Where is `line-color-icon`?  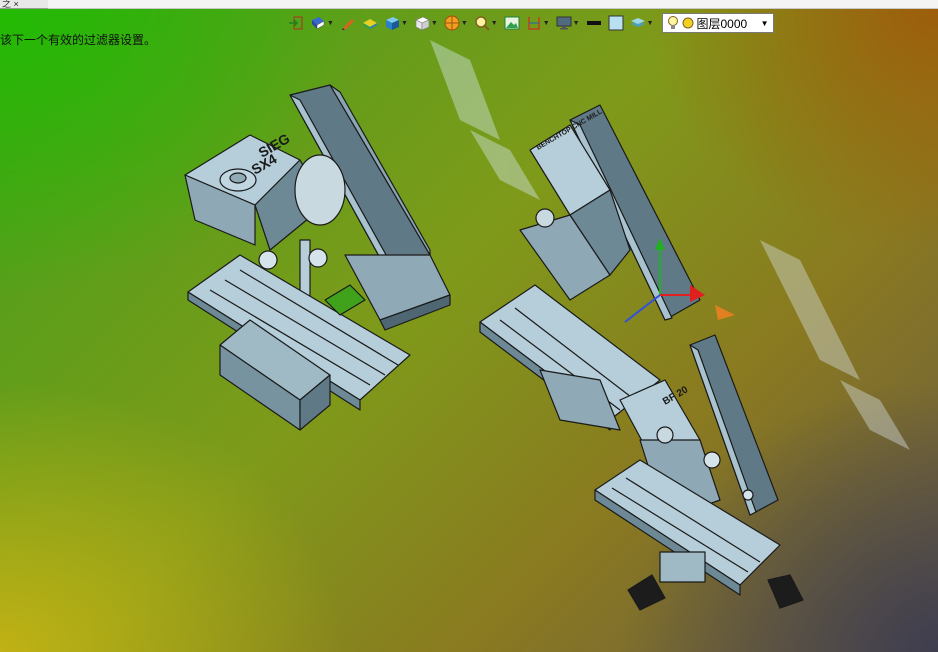 line-color-icon is located at coordinates (593, 23).